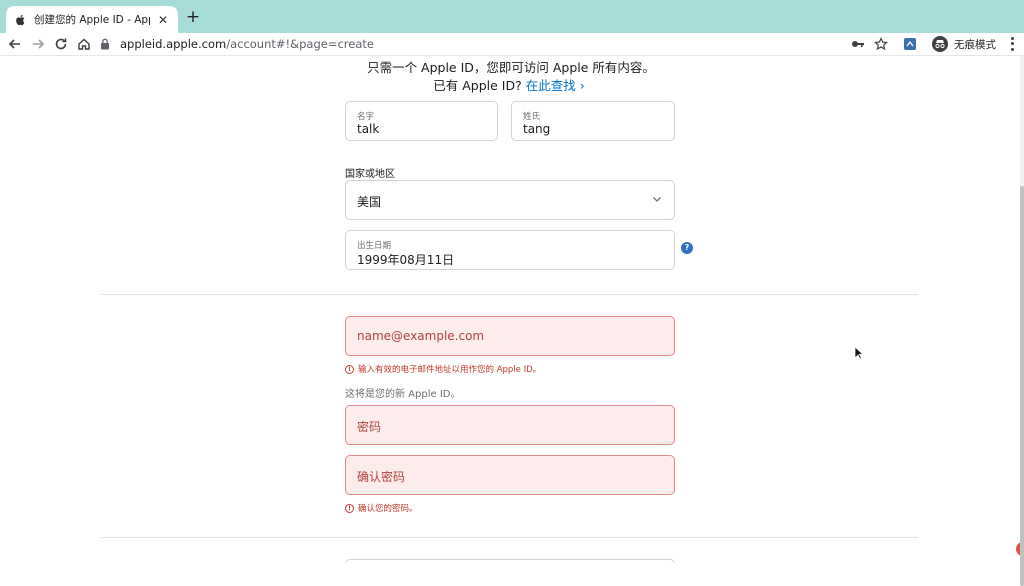 This screenshot has height=586, width=1024. What do you see at coordinates (193, 17) in the screenshot?
I see `new-tab-button: +` at bounding box center [193, 17].